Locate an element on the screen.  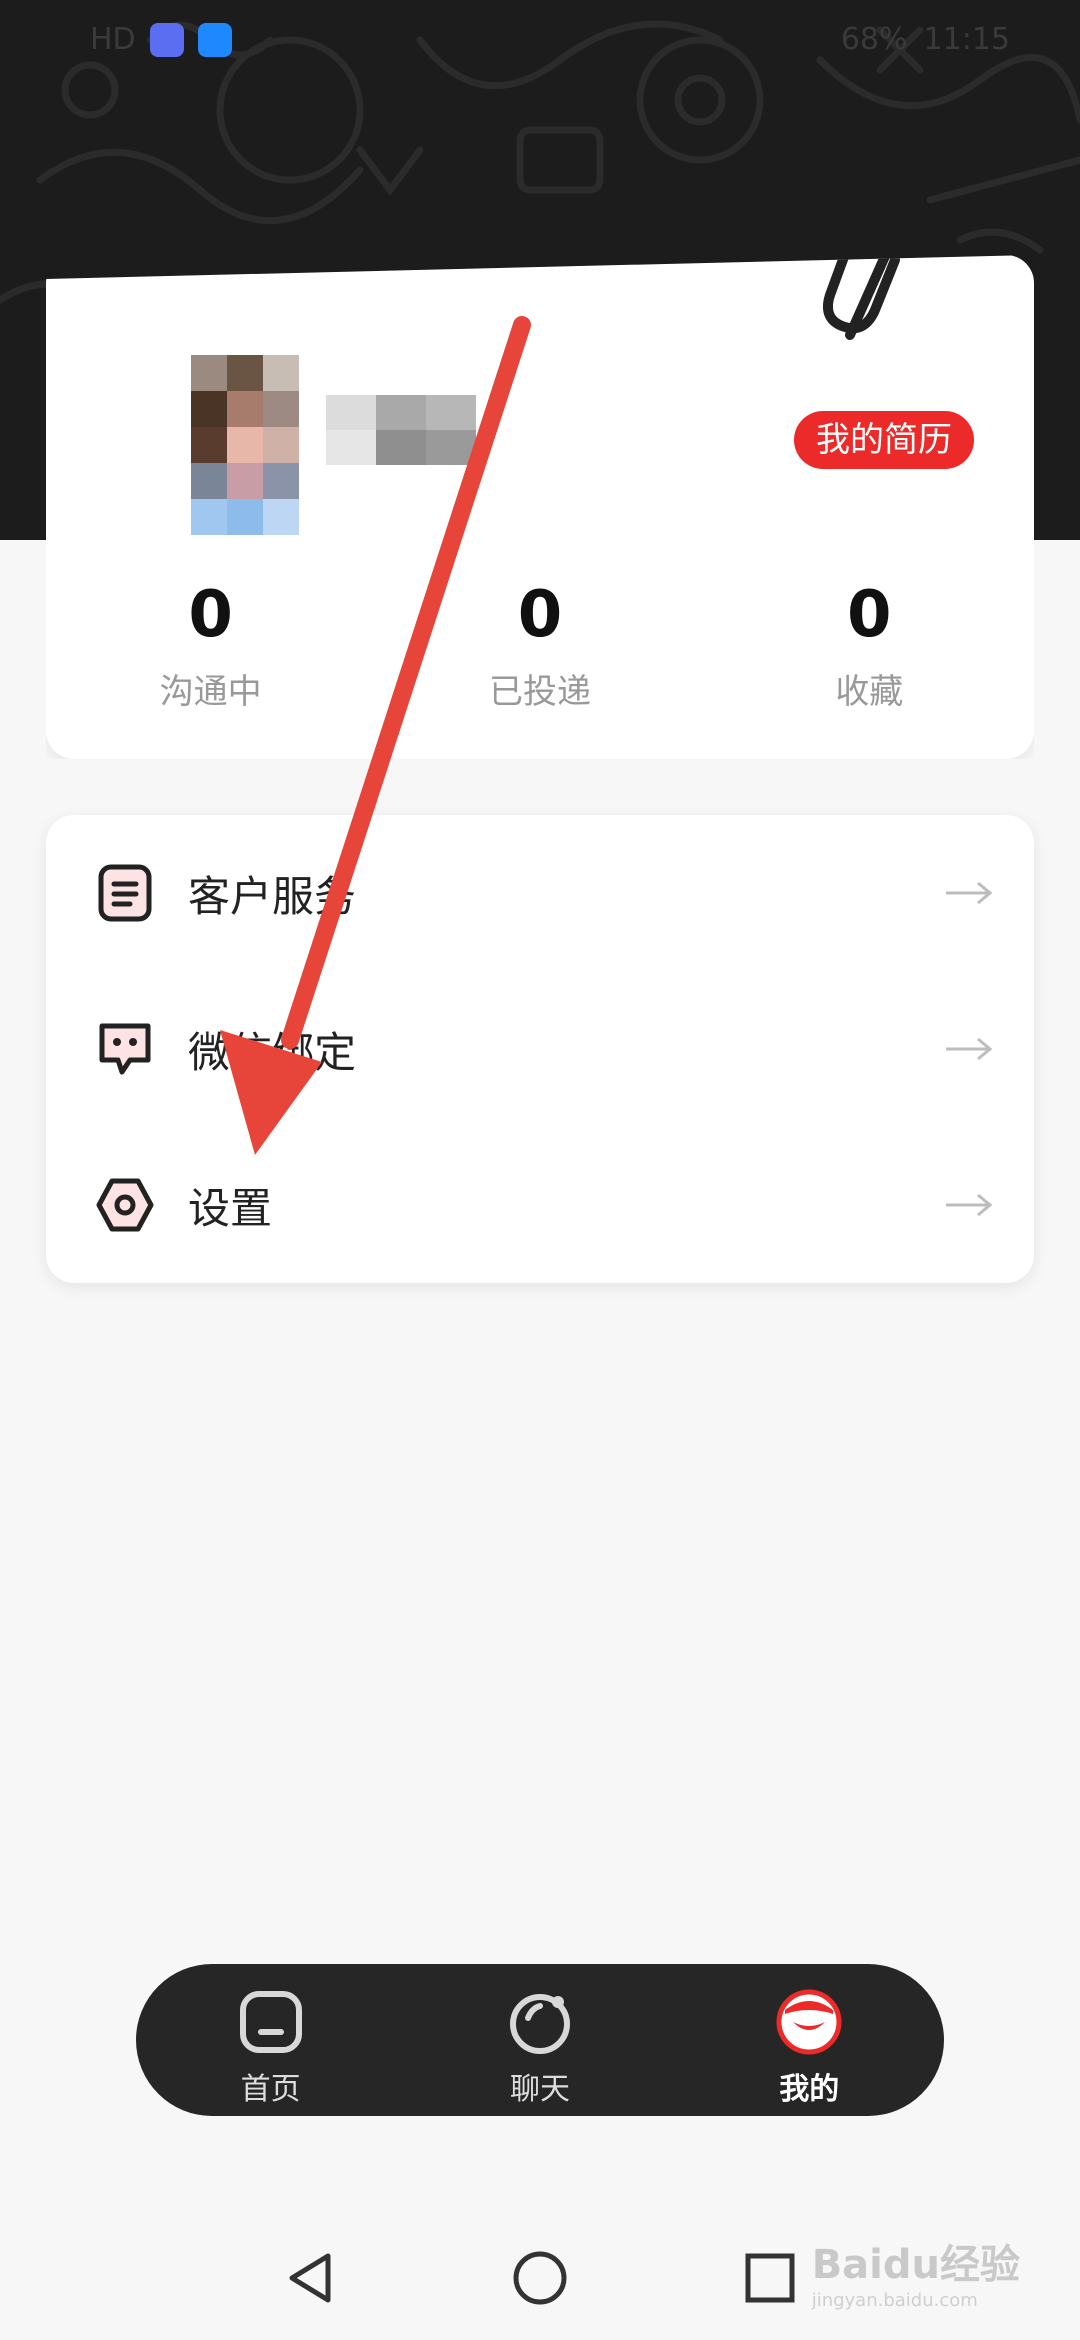
stats-row: 0 沟通中 0 已投递 0 收藏 is located at coordinates (540, 646).